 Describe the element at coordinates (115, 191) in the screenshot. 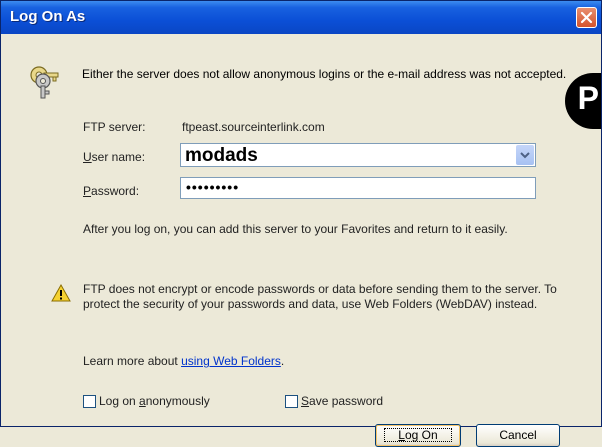

I see `password-label-rest: assword:` at that location.